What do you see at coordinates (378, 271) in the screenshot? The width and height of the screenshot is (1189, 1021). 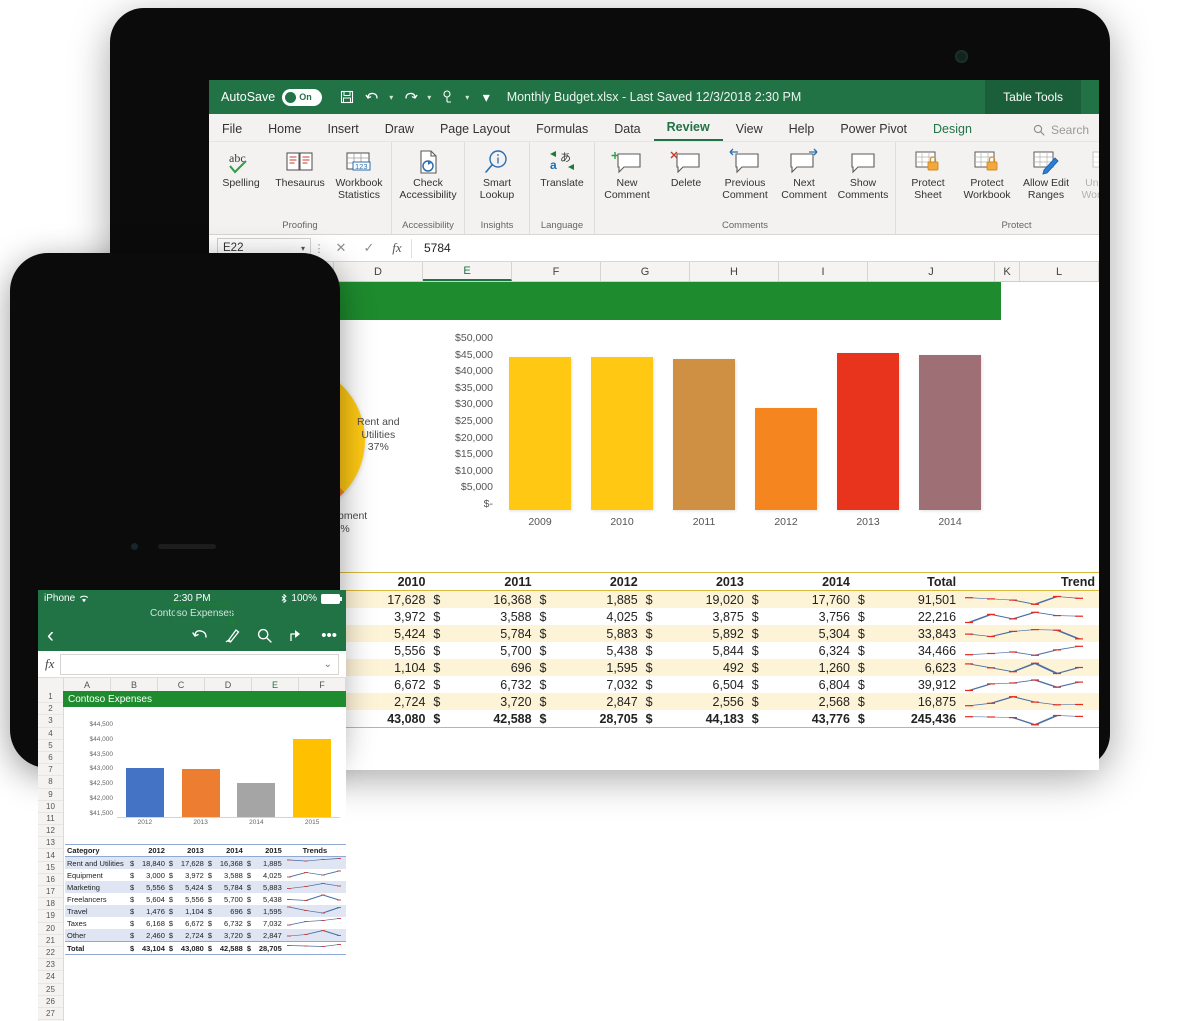 I see `column-header-d: D` at bounding box center [378, 271].